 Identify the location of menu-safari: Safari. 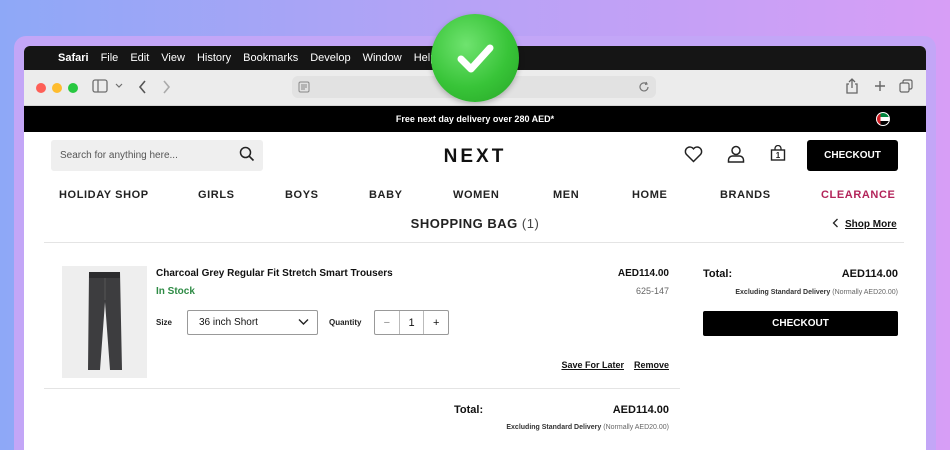
(73, 58).